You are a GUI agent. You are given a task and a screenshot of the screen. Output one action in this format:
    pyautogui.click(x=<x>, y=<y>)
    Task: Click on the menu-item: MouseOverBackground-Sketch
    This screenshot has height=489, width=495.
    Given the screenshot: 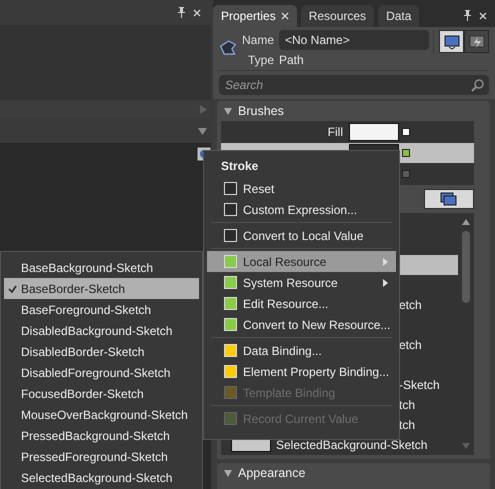 What is the action you would take?
    pyautogui.click(x=101, y=414)
    